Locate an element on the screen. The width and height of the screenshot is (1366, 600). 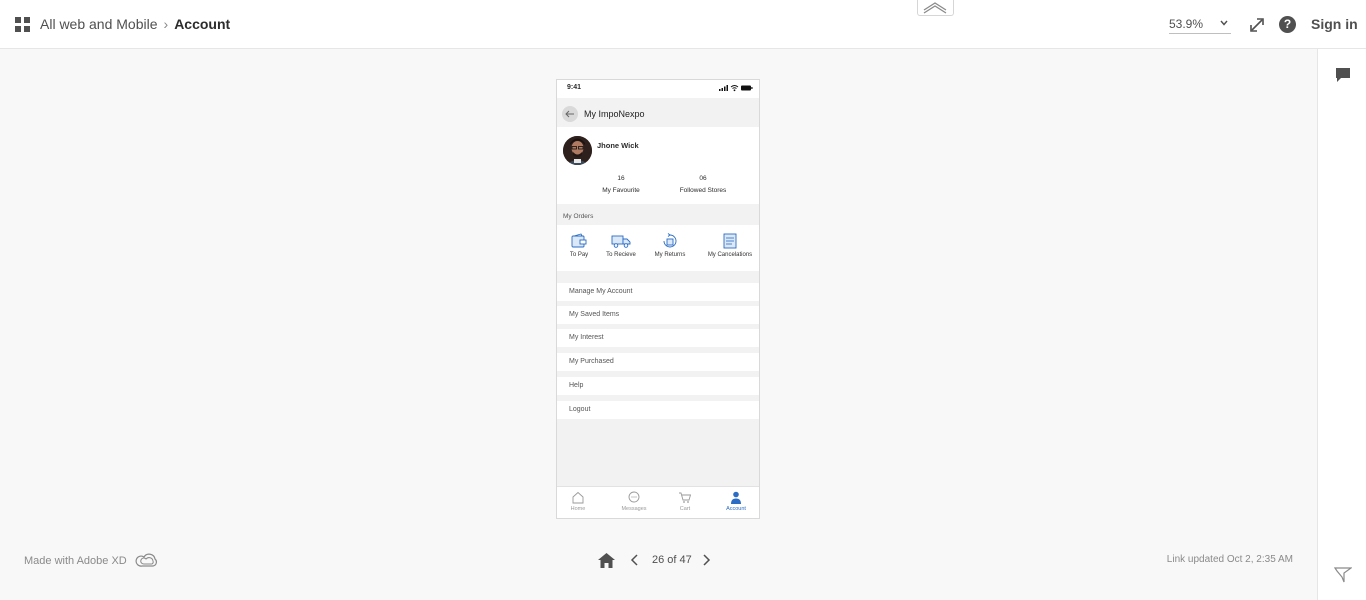
back-button is located at coordinates (570, 114).